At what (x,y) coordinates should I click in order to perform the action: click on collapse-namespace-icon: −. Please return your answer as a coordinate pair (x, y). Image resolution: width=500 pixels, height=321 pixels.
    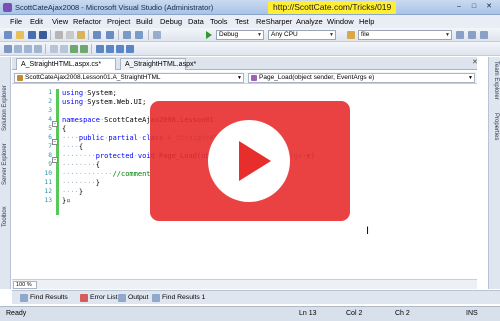
    Looking at the image, I should click on (55, 124).